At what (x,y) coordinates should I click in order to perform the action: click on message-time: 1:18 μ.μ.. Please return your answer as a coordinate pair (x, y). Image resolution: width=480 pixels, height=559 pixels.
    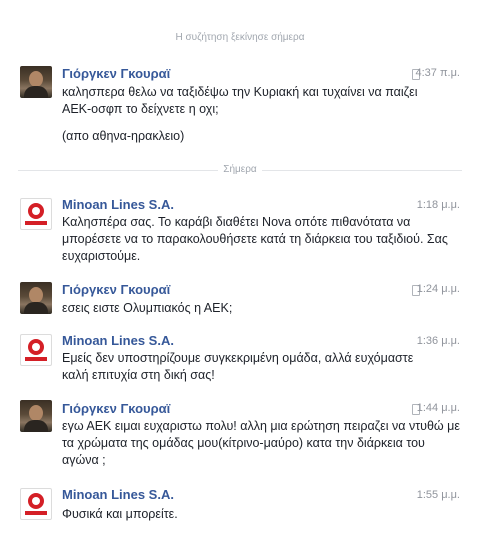
    Looking at the image, I should click on (438, 205).